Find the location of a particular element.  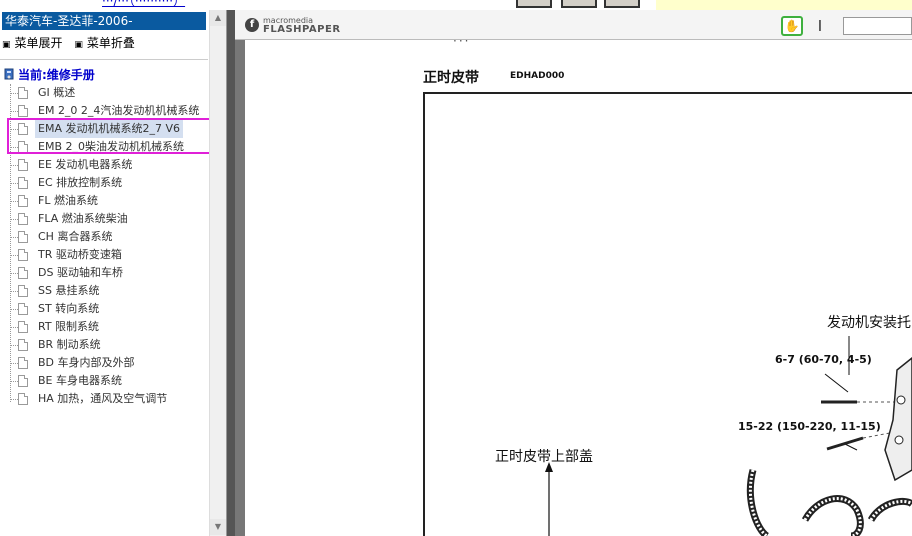

tree-item-st: ST 转向系统 is located at coordinates (105, 309).